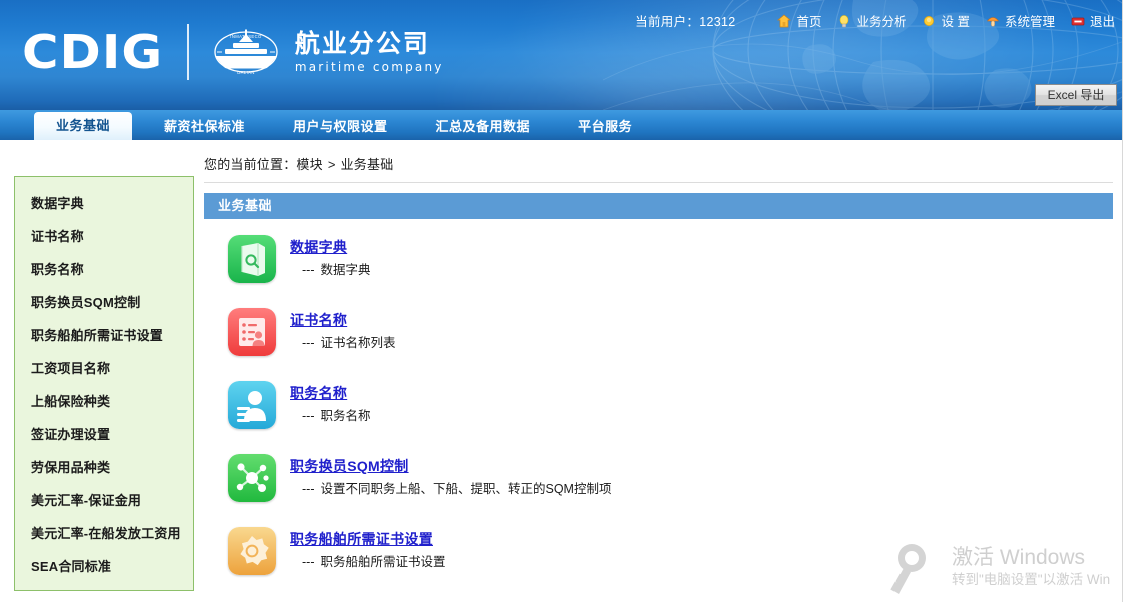 The height and width of the screenshot is (602, 1123). What do you see at coordinates (466, 489) in the screenshot?
I see `desc-text: 设置不同职务上船、下船、提职、转正的SQM控制项` at bounding box center [466, 489].